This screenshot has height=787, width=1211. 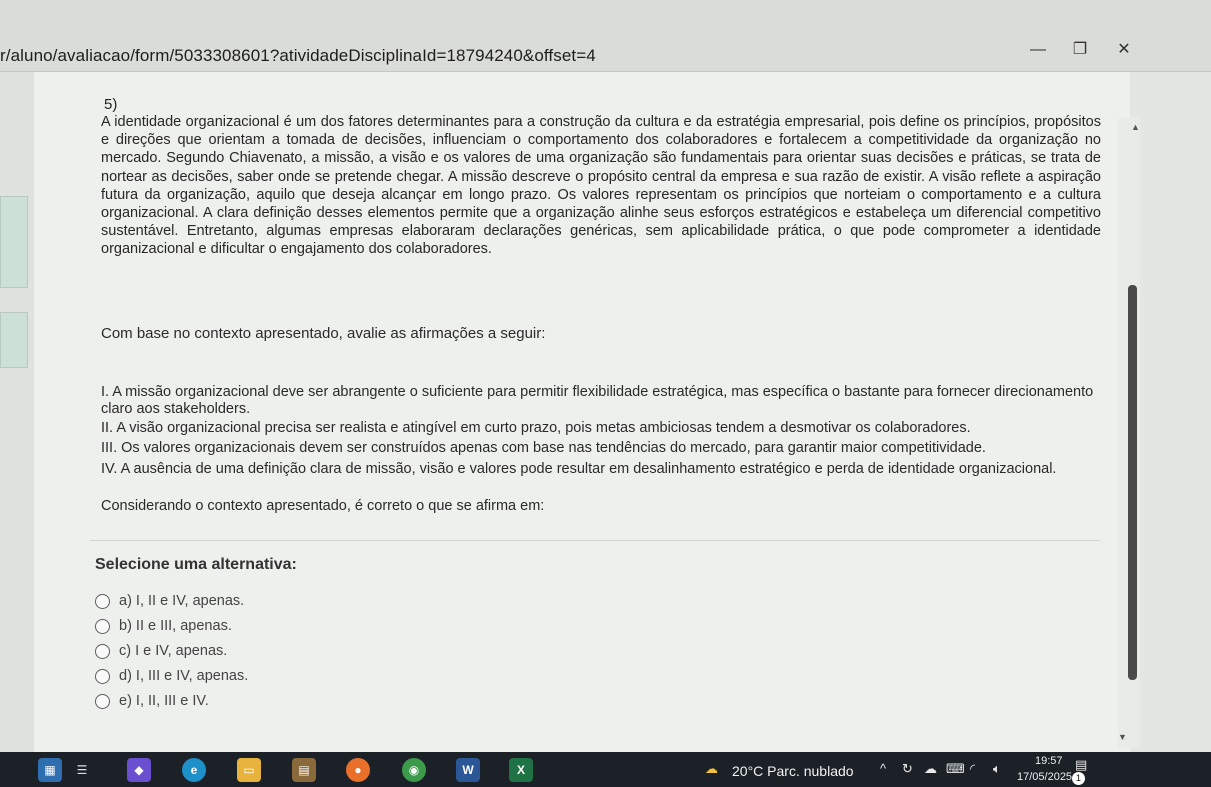 What do you see at coordinates (414, 770) in the screenshot?
I see `chrome-icon: ◉` at bounding box center [414, 770].